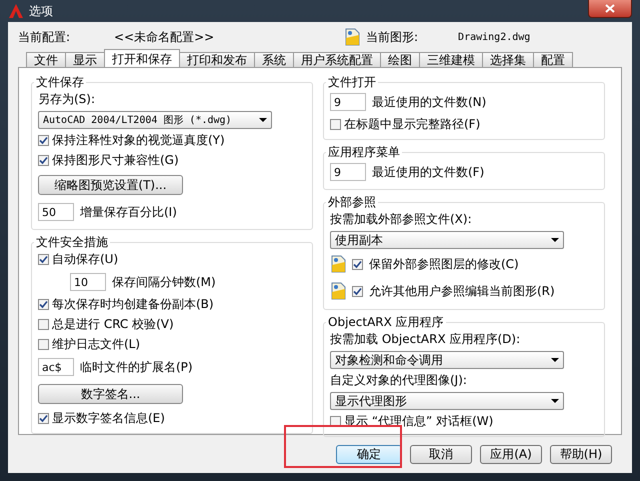  I want to click on dialog-button: 应用(A), so click(511, 454).